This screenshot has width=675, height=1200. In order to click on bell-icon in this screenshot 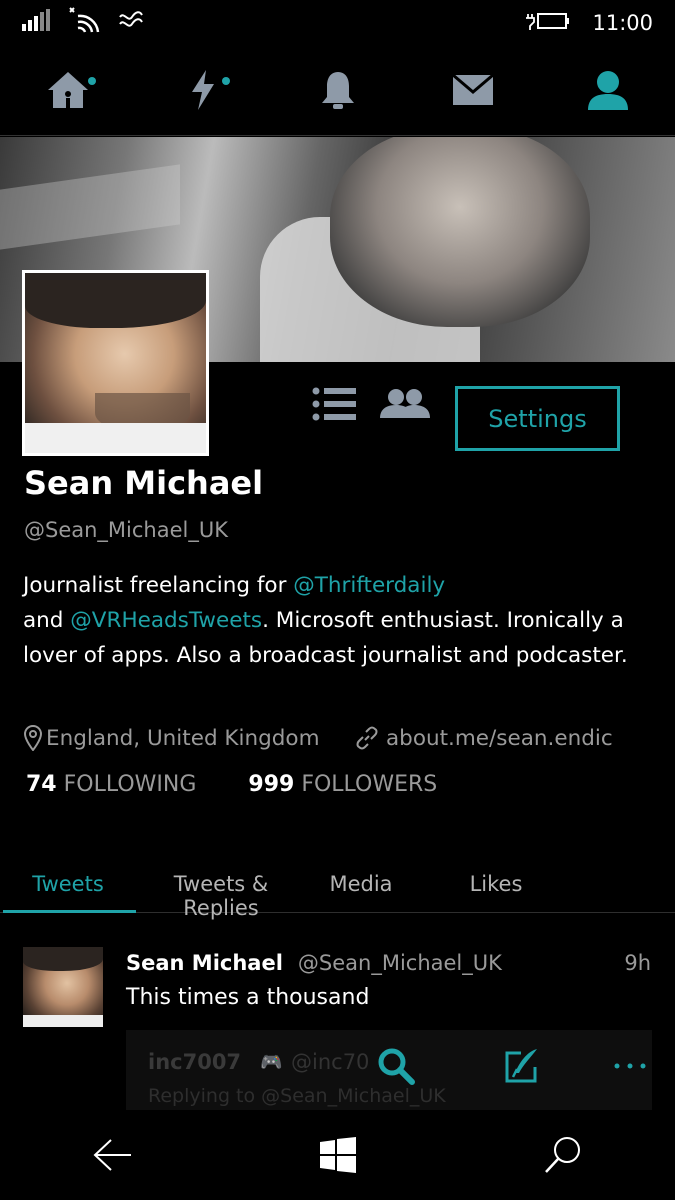, I will do `click(338, 92)`.